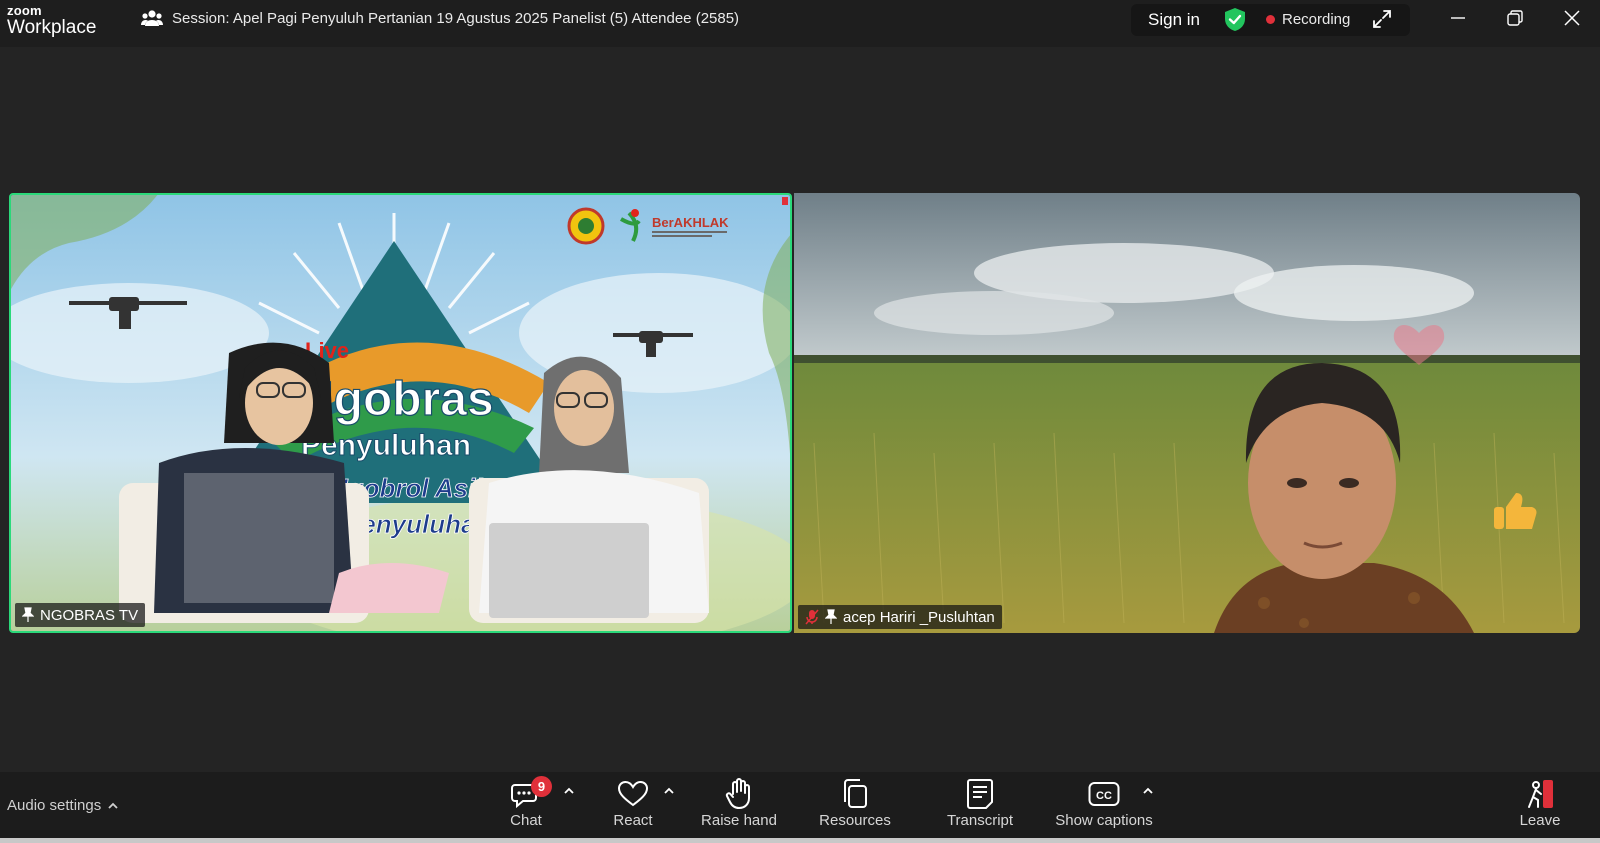 The width and height of the screenshot is (1600, 843). I want to click on recording-label: Recording, so click(1316, 19).